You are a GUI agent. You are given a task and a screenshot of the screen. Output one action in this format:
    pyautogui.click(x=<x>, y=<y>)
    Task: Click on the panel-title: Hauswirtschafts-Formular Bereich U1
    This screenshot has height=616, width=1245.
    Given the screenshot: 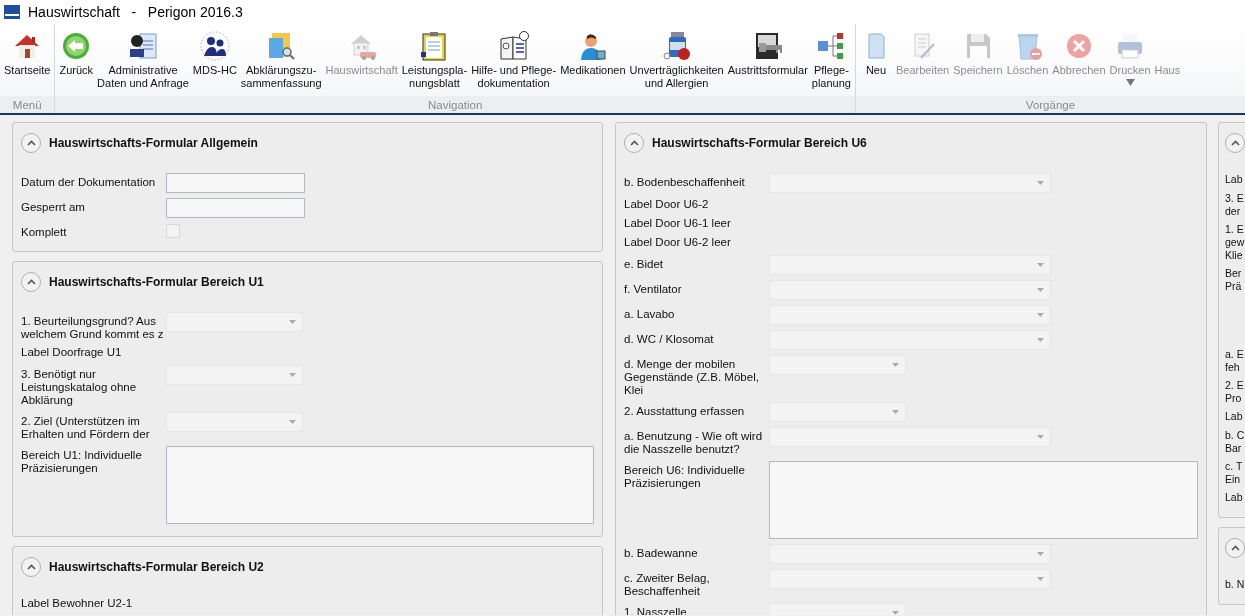 What is the action you would take?
    pyautogui.click(x=156, y=282)
    